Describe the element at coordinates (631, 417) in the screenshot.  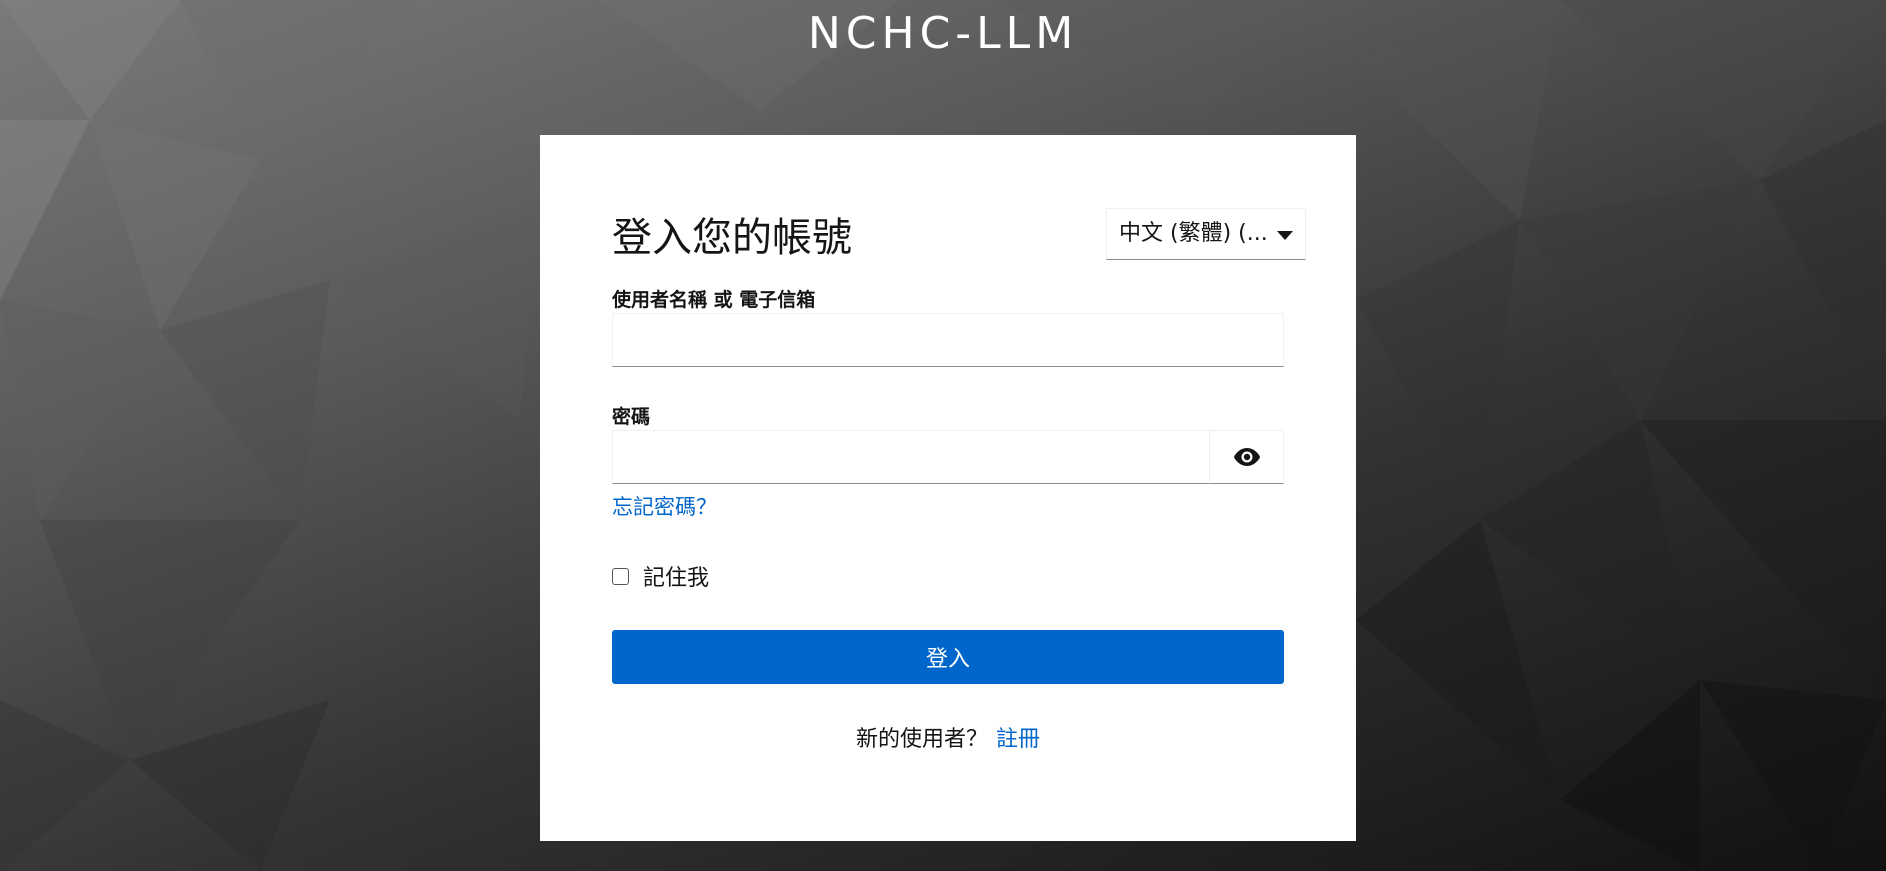
I see `password-label: 密碼` at that location.